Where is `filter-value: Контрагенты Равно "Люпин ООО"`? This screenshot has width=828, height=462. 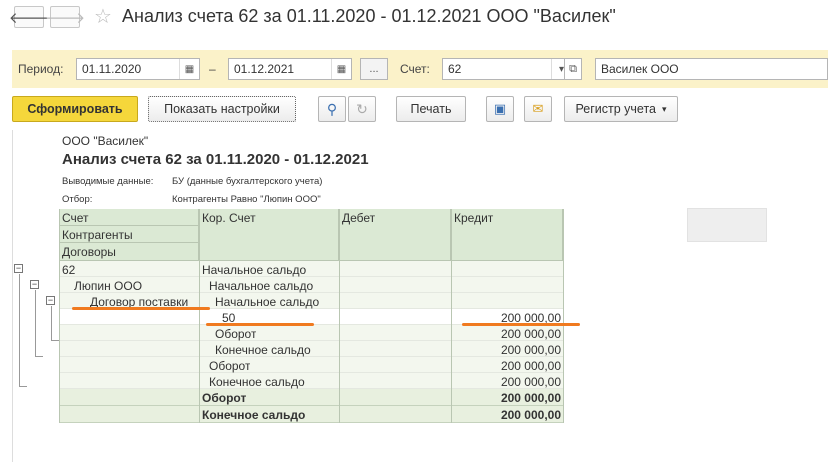
filter-value: Контрагенты Равно "Люпин ООО" is located at coordinates (246, 199).